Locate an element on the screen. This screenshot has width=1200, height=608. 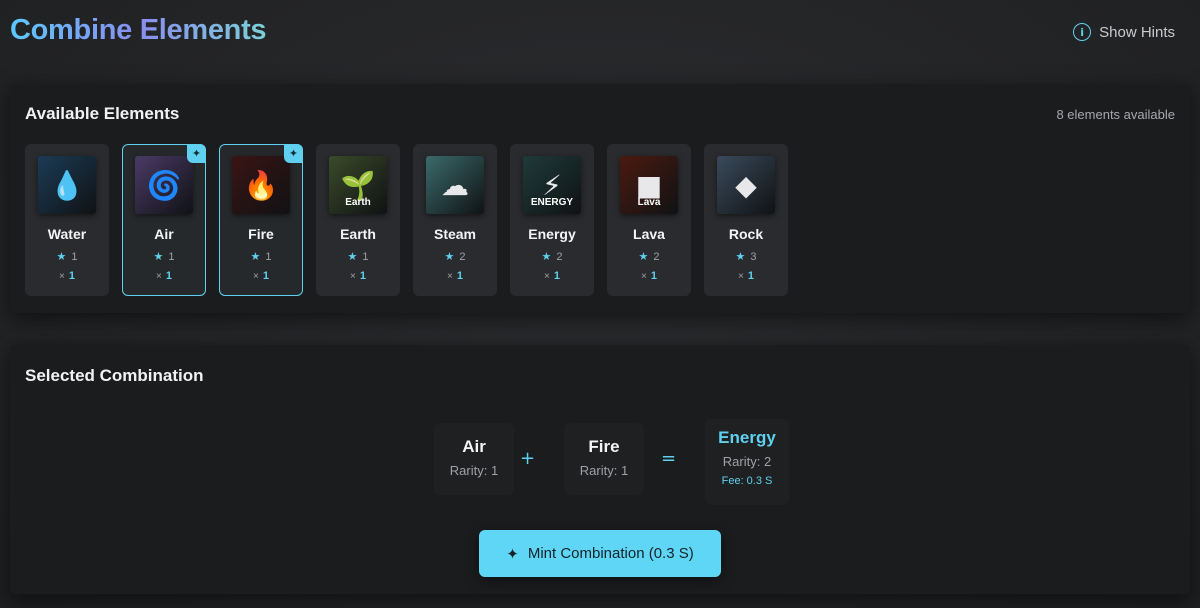
air-swirl-icon: 🌀 is located at coordinates (164, 185).